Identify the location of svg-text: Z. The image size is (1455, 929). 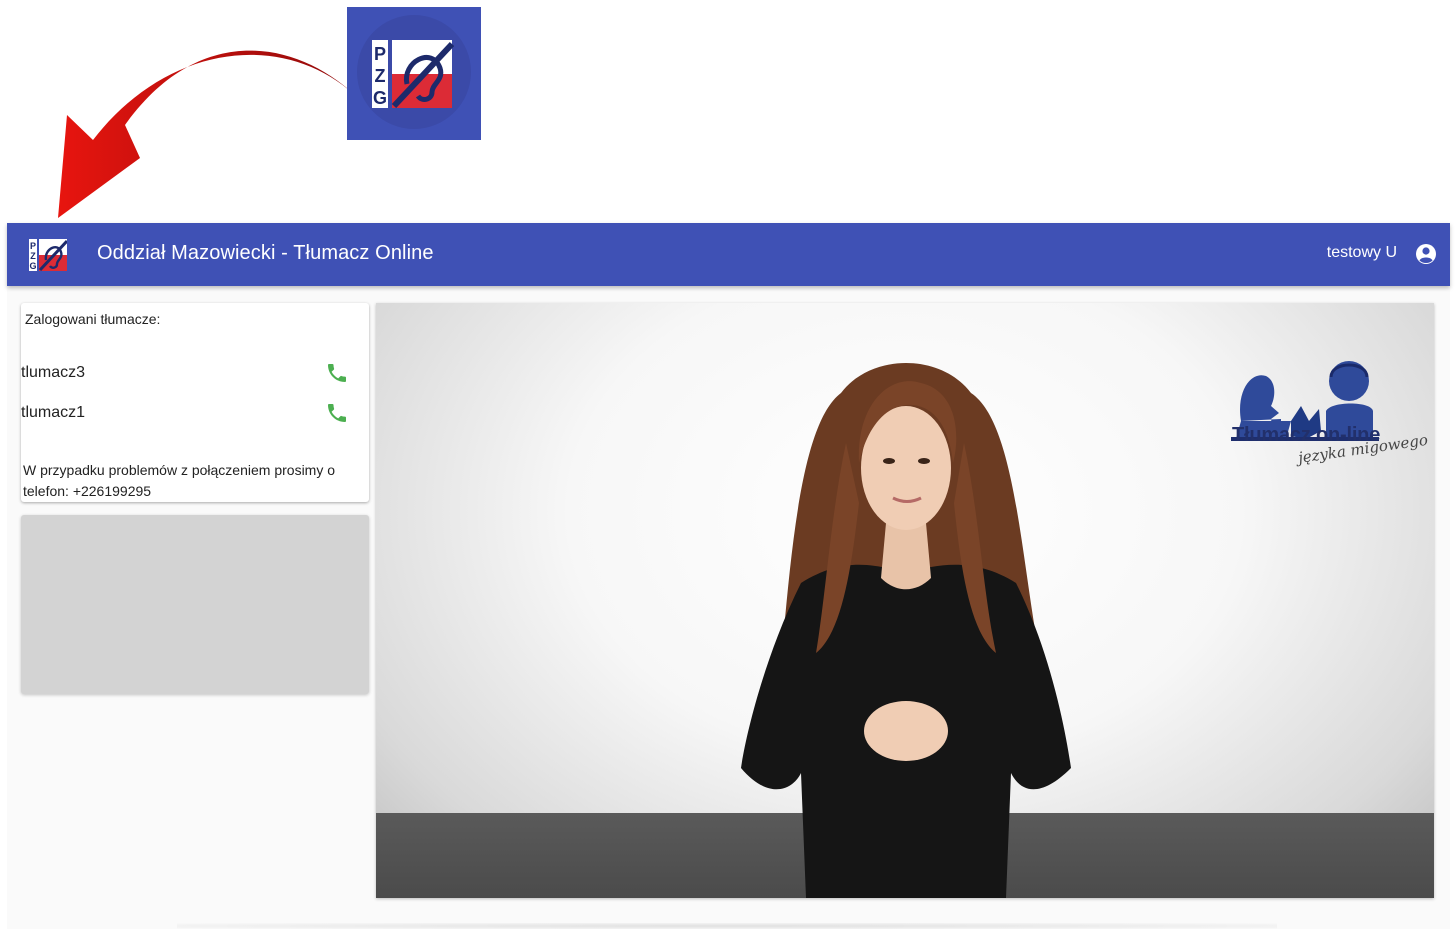
(33, 256).